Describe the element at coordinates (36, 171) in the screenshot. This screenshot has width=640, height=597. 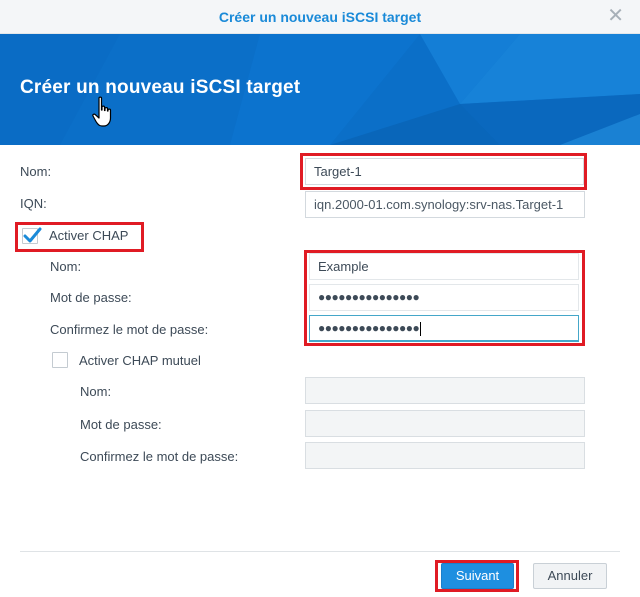
I see `name-label: Nom:` at that location.